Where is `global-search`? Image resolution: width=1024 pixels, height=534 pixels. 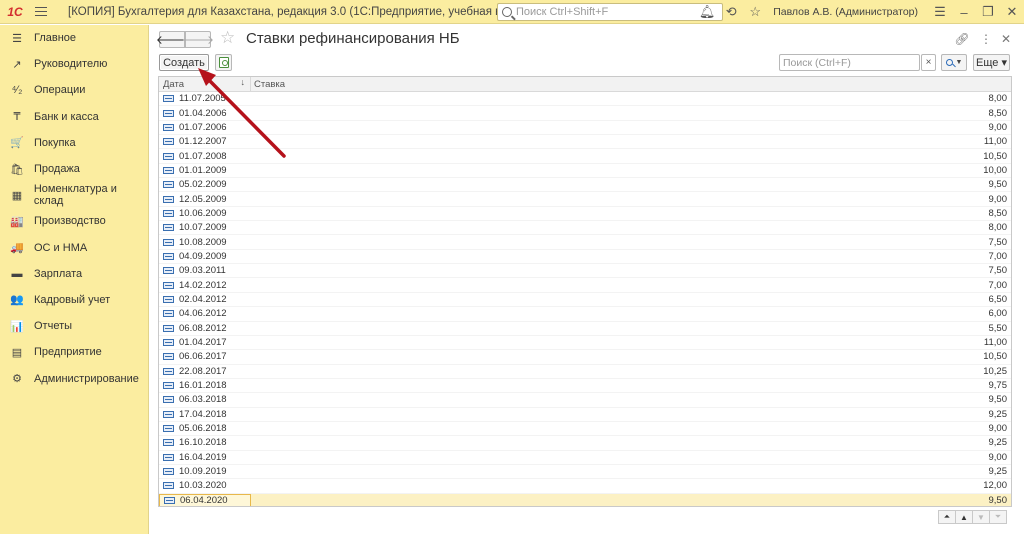
global-search is located at coordinates (610, 12).